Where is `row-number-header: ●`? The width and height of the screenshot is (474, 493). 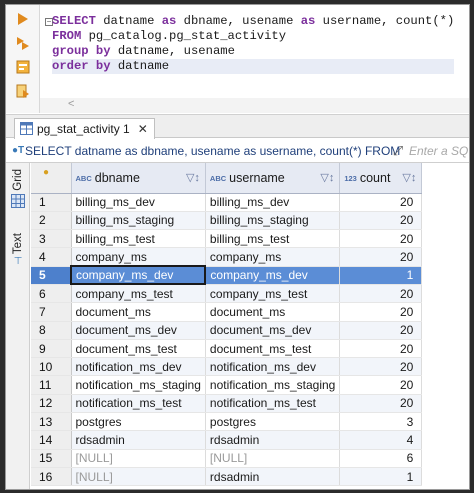 row-number-header: ● is located at coordinates (51, 178).